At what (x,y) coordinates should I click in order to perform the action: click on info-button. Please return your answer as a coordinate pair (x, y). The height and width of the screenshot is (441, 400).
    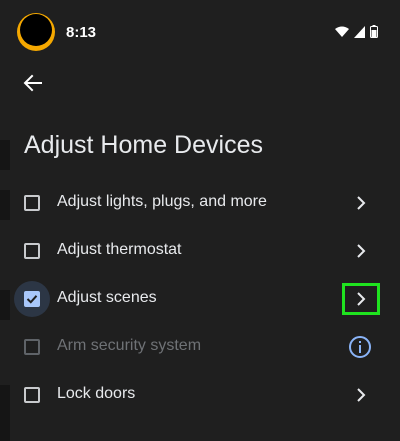
    Looking at the image, I should click on (360, 347).